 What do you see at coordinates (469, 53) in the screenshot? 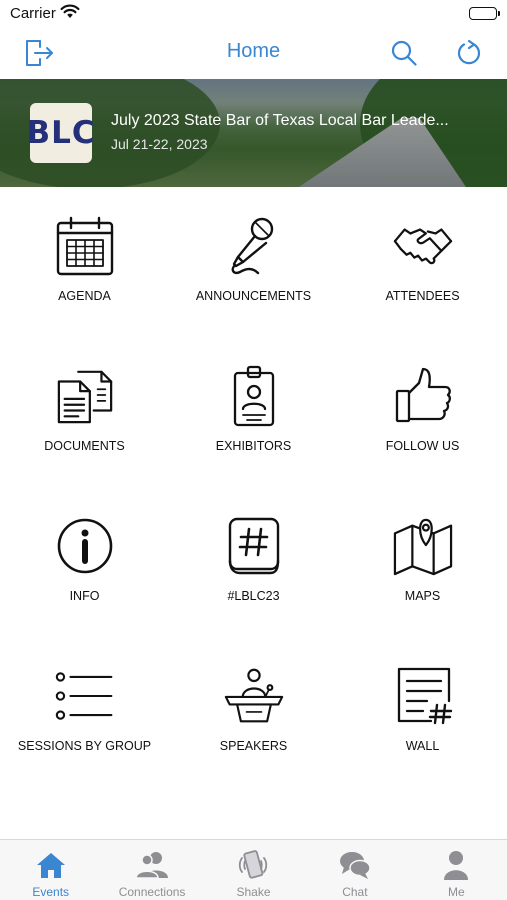
I see `refresh-icon` at bounding box center [469, 53].